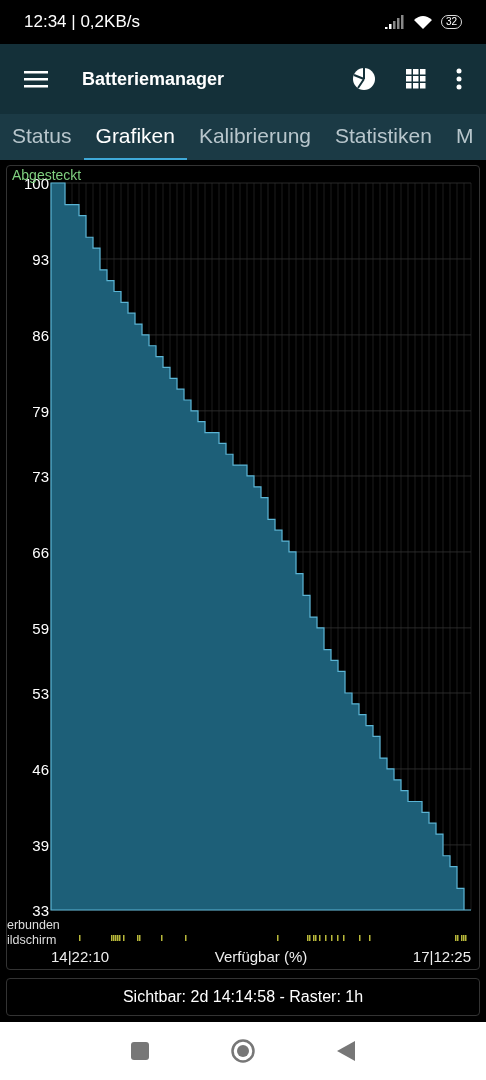  Describe the element at coordinates (40, 411) in the screenshot. I see `y-tick-label: 79` at that location.